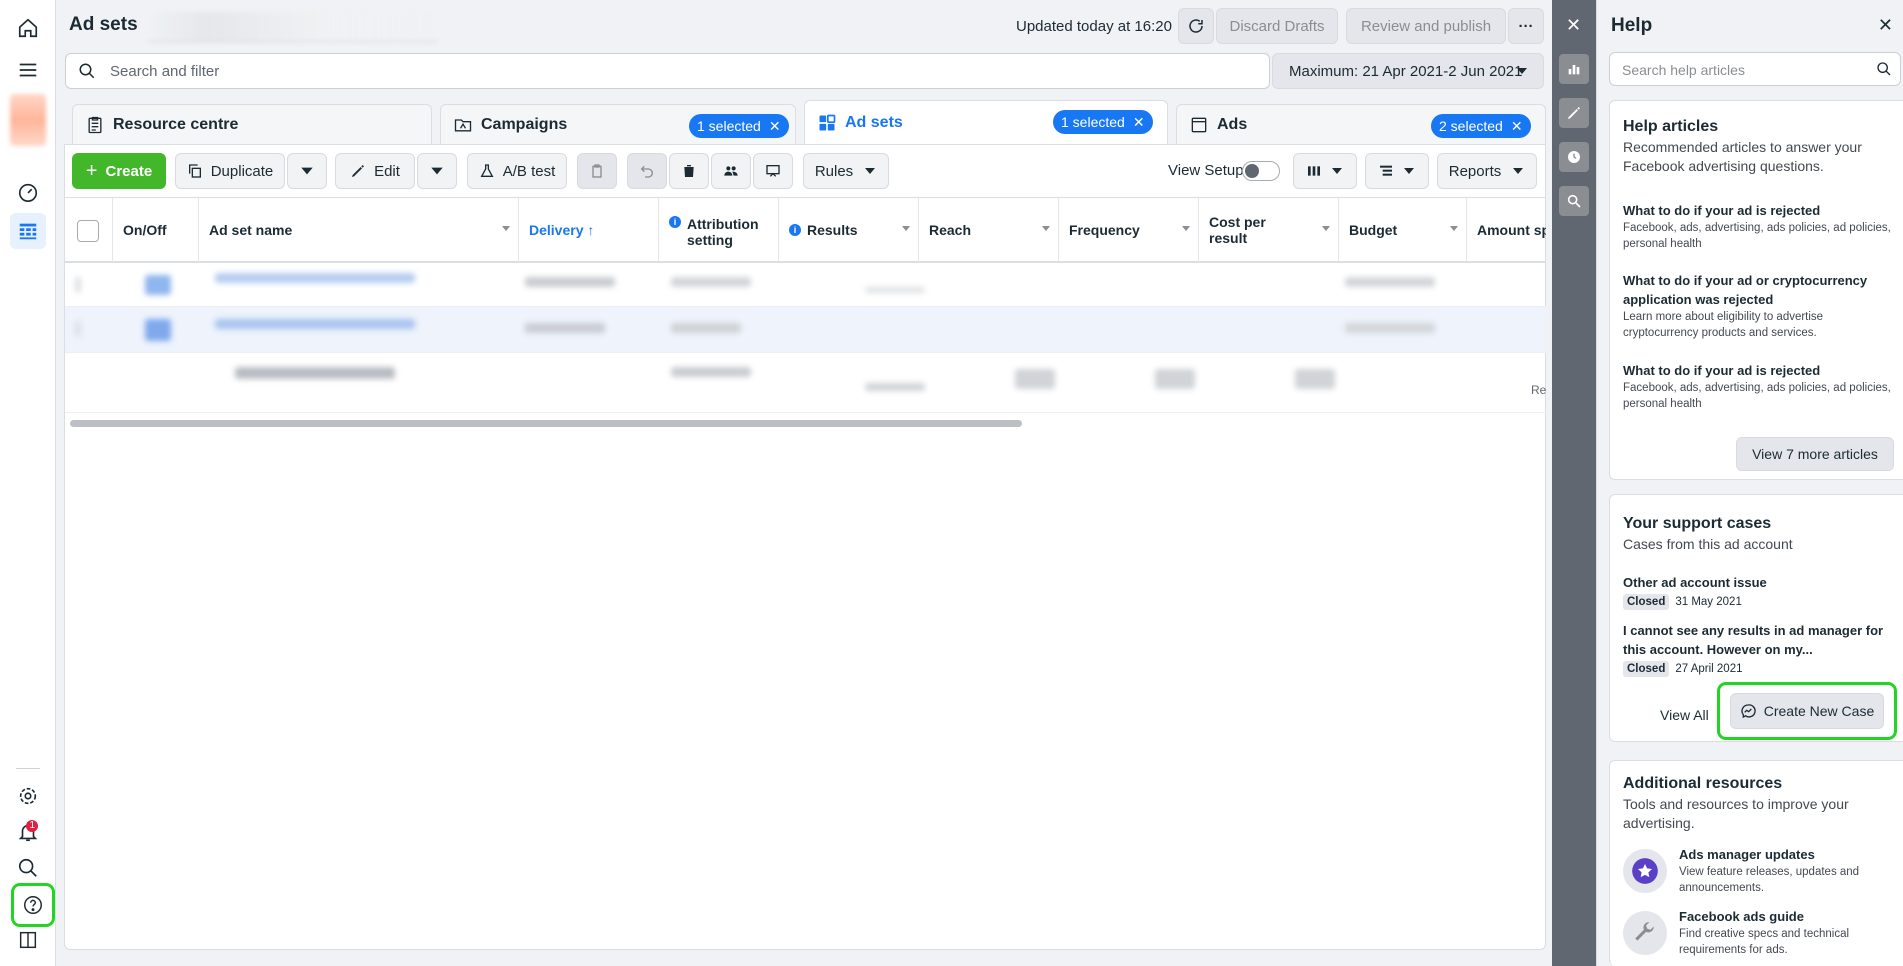 The height and width of the screenshot is (966, 1903). Describe the element at coordinates (1397, 171) in the screenshot. I see `breakdown-button` at that location.